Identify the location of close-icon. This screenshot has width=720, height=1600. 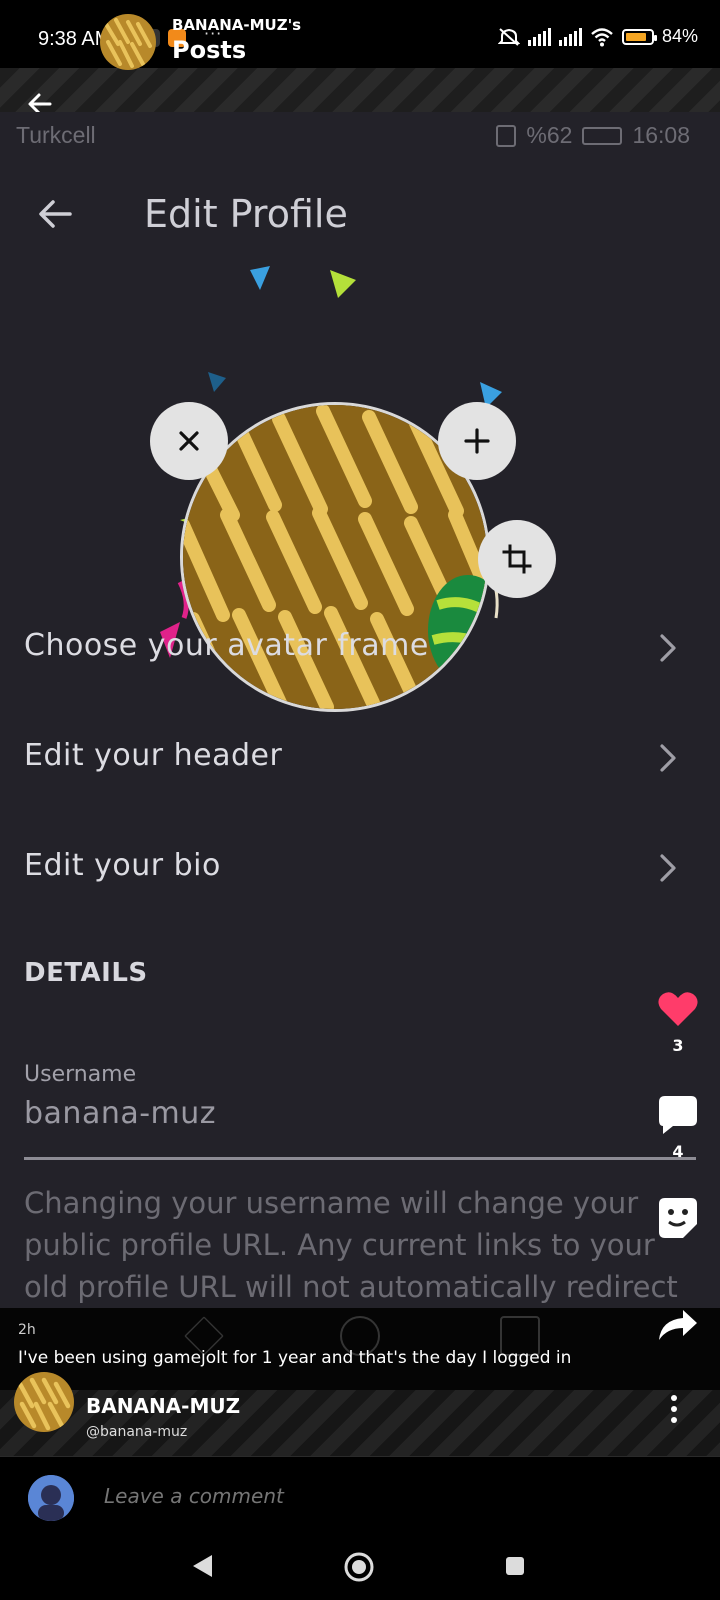
(189, 441).